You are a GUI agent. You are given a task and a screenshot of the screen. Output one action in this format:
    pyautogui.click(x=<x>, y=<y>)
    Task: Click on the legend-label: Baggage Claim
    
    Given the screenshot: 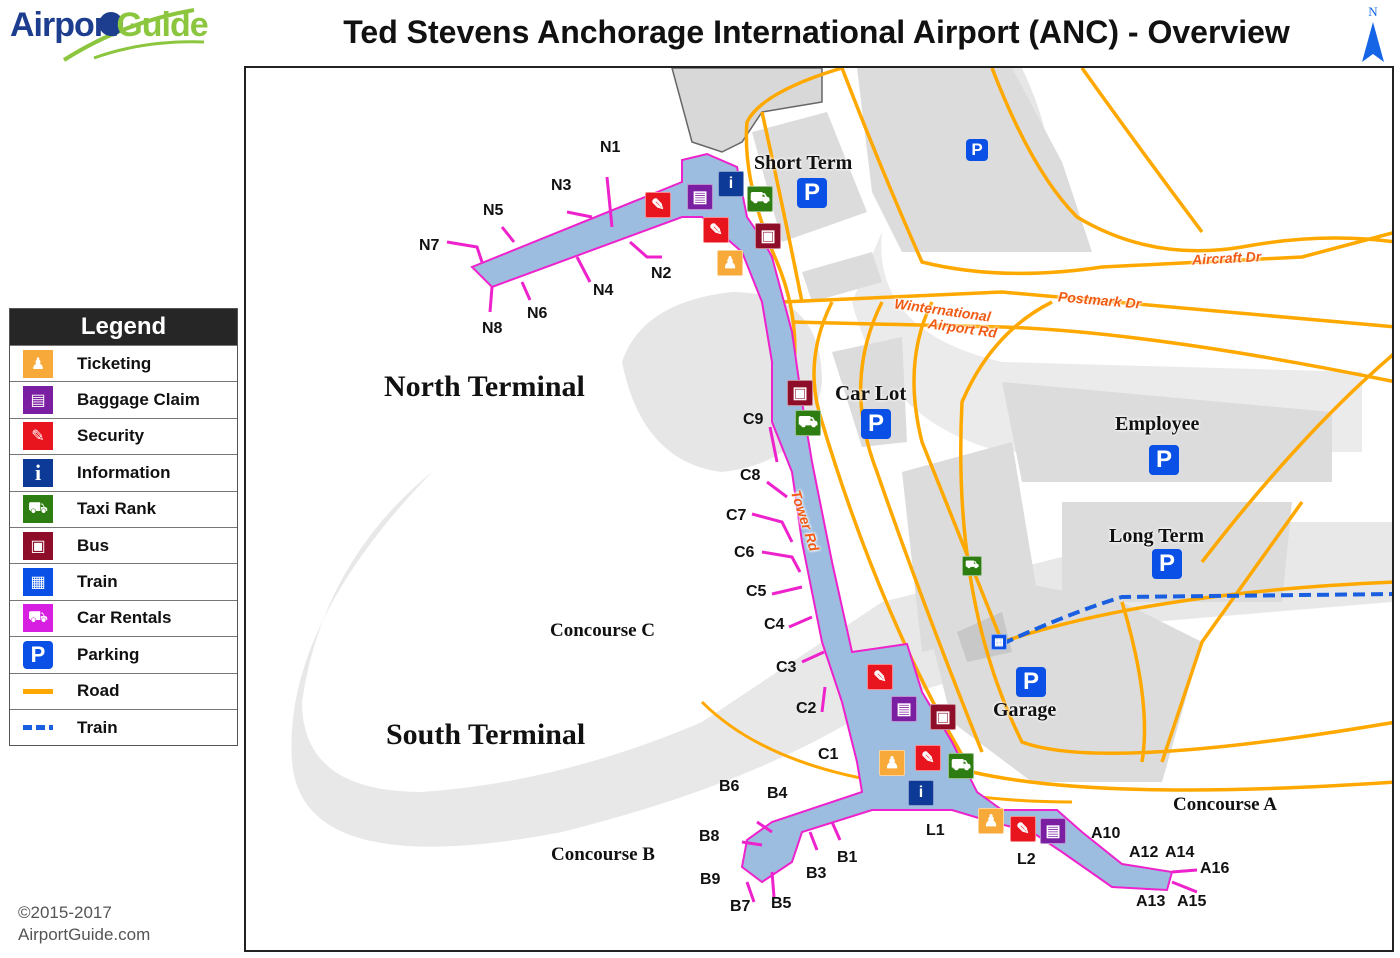 What is the action you would take?
    pyautogui.click(x=138, y=400)
    